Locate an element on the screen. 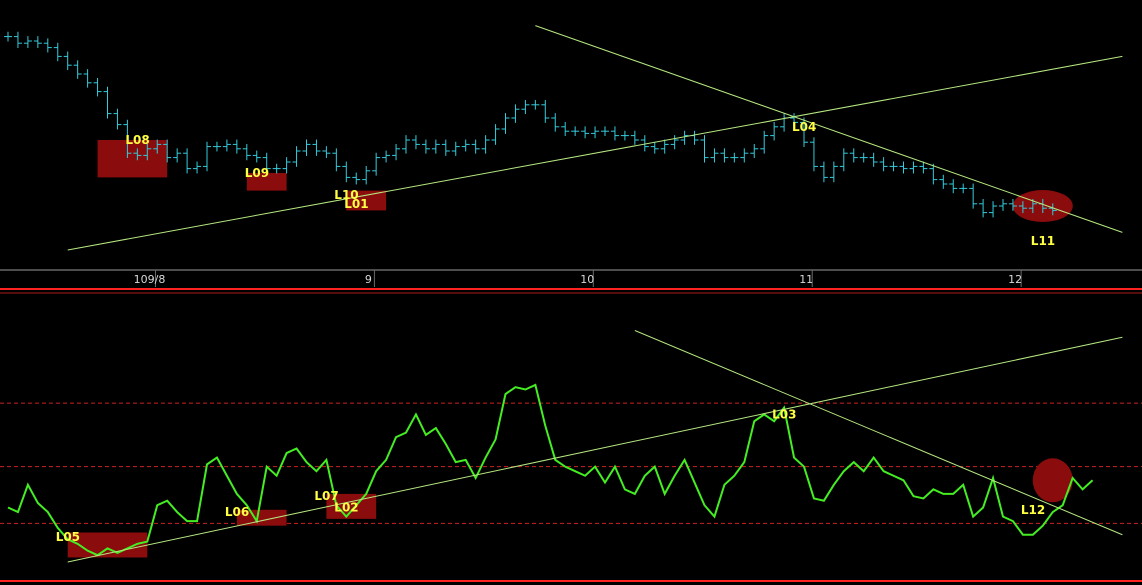 This screenshot has width=1142, height=585. oscillator-annotation-label: L12 is located at coordinates (1033, 510).